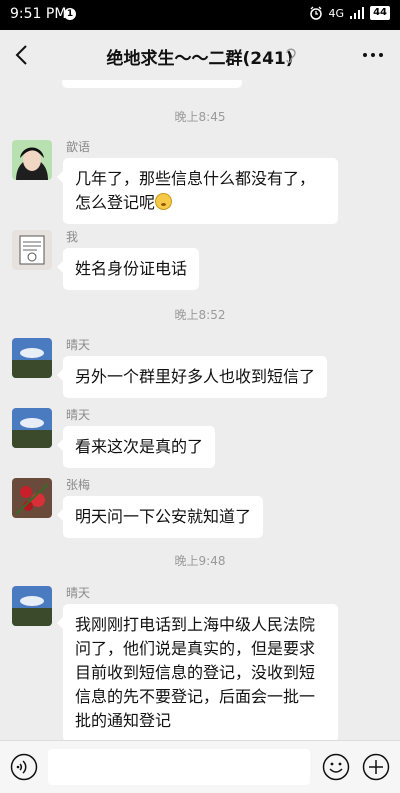 This screenshot has width=400, height=793. I want to click on timestamp: 晚上8:52, so click(200, 315).